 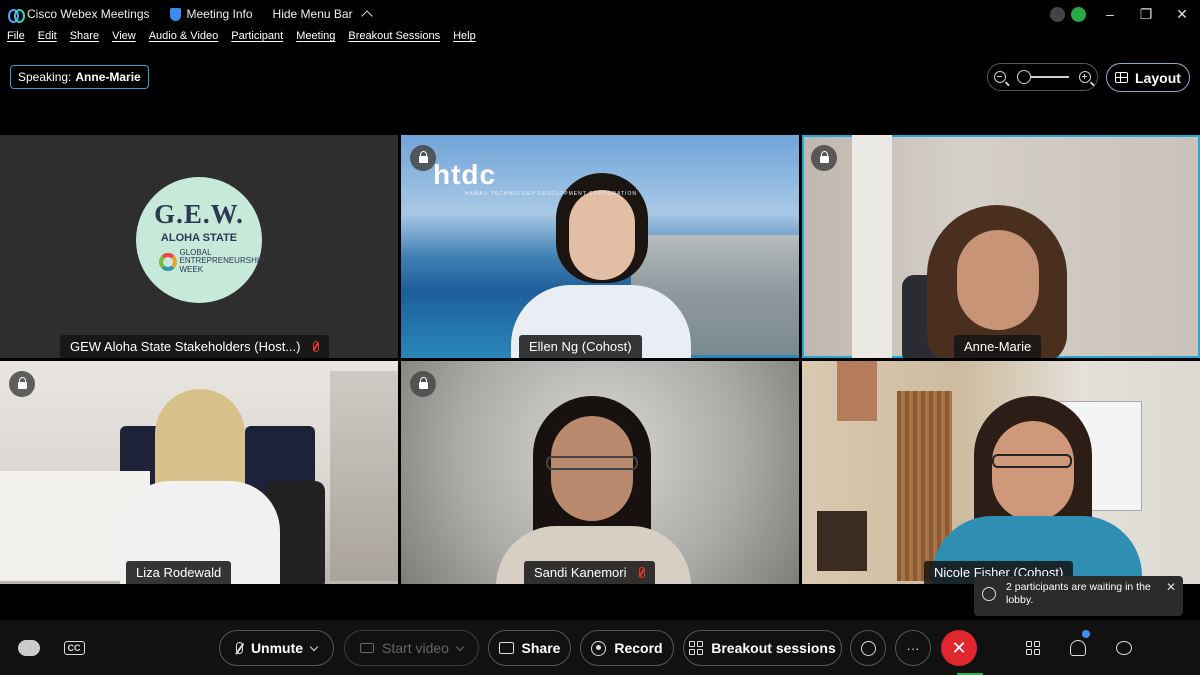 I want to click on share-button: Share, so click(x=529, y=648).